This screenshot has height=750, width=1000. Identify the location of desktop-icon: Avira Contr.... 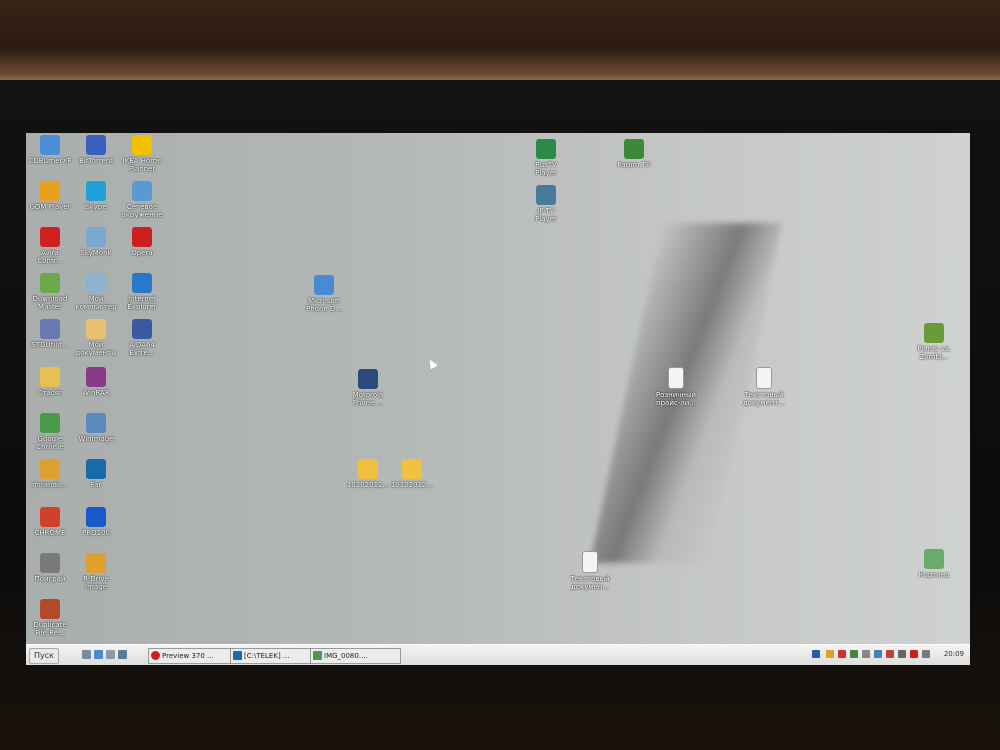
(50, 246).